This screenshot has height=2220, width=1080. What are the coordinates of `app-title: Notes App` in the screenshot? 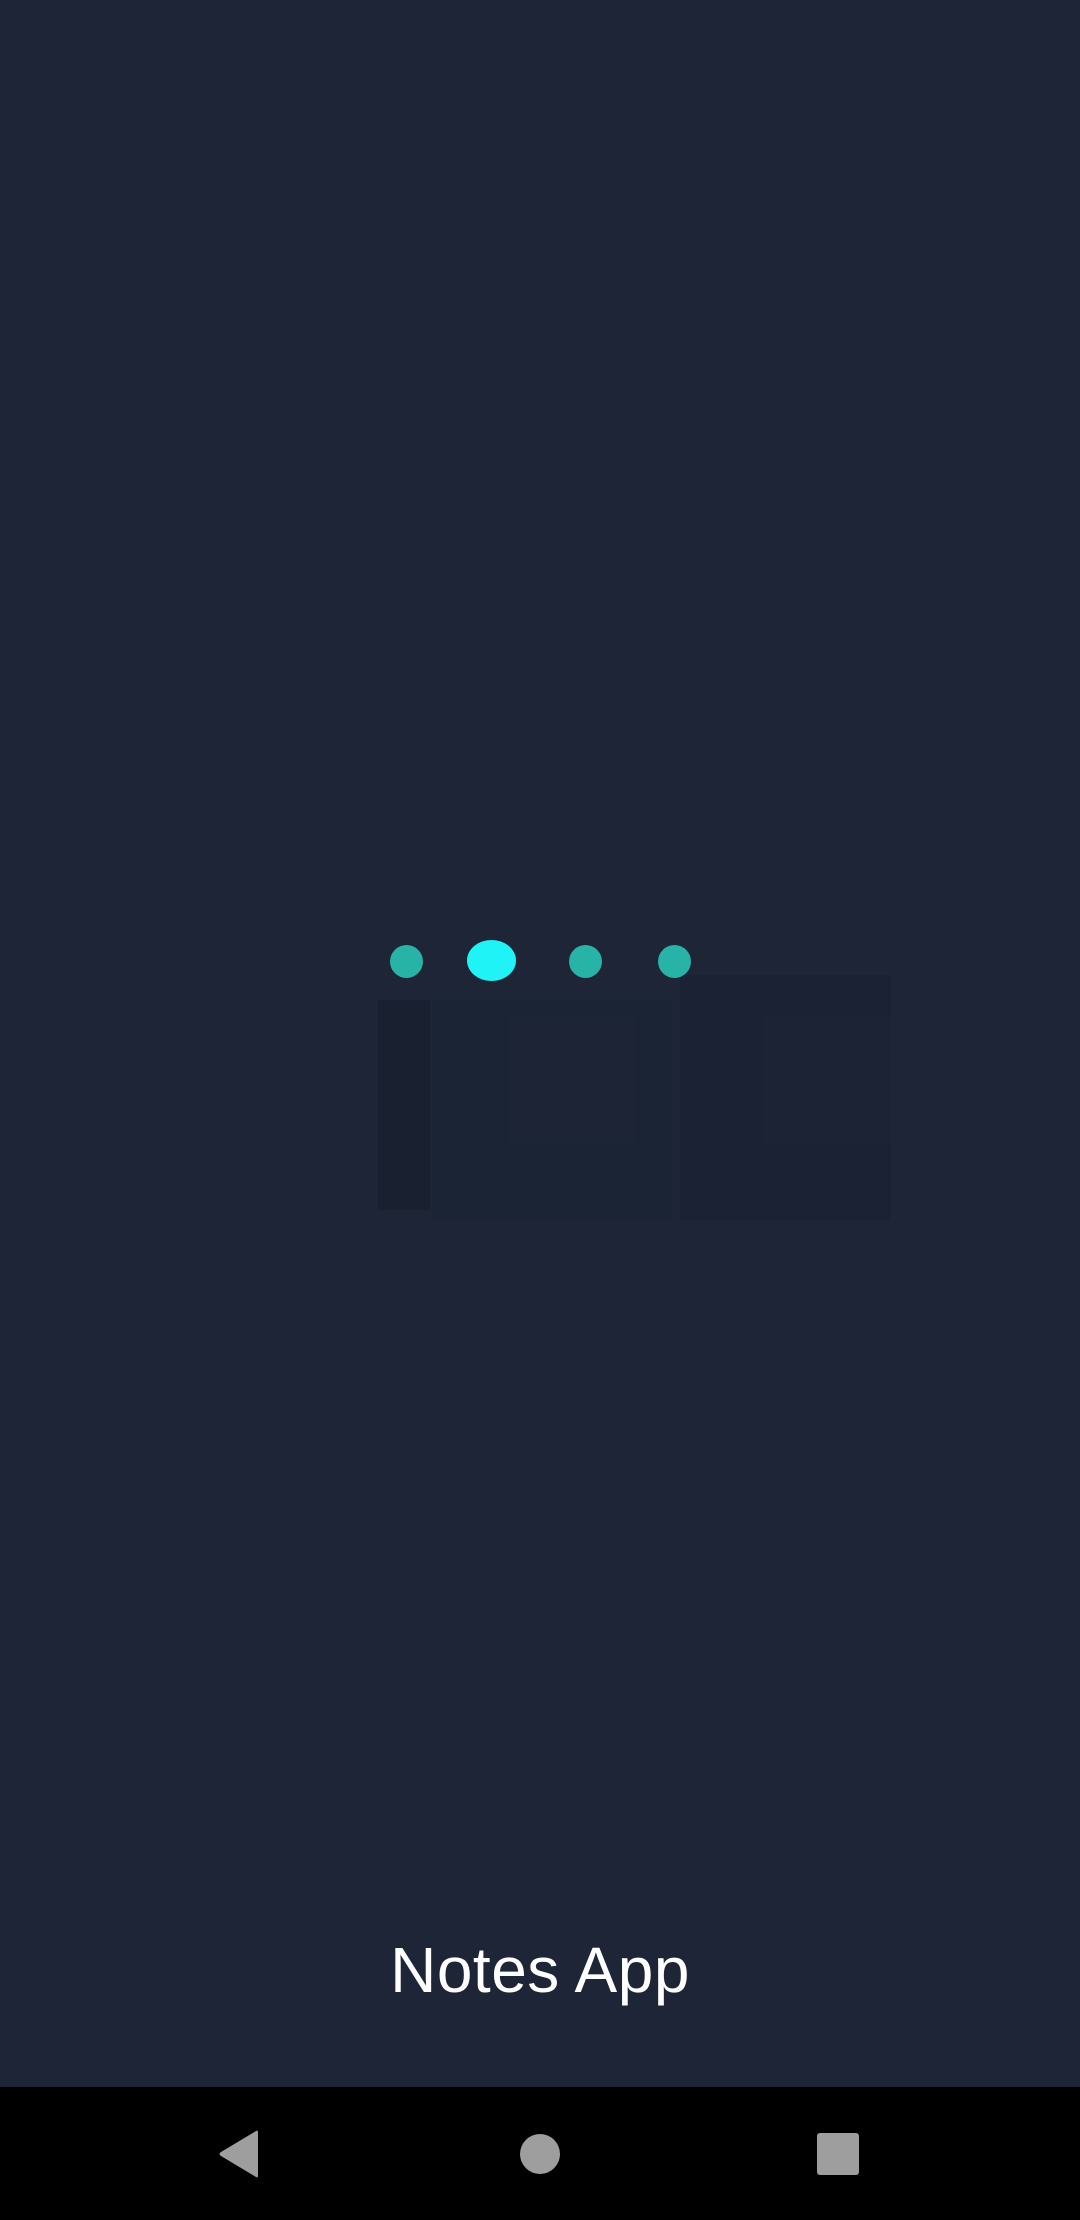 It's located at (540, 1970).